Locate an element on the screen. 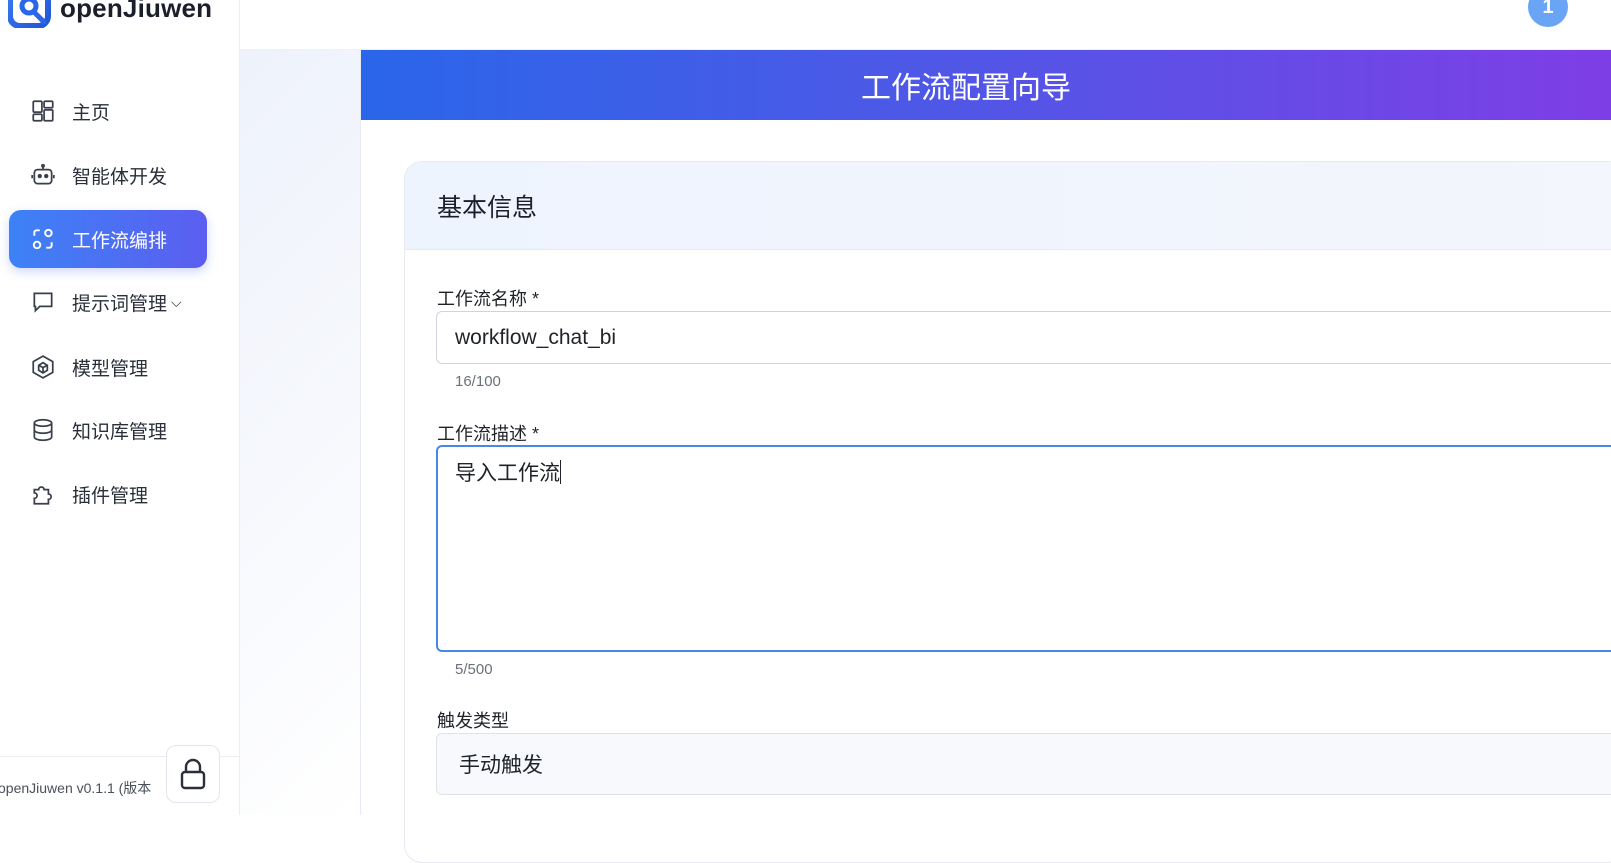 This screenshot has height=863, width=1611. chat-bubble-icon is located at coordinates (43, 302).